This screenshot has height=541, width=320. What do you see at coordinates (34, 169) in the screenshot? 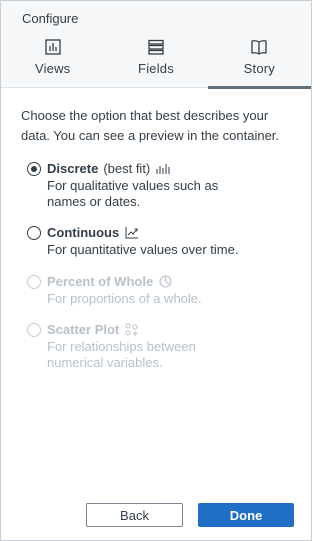
I see `radio-discrete` at bounding box center [34, 169].